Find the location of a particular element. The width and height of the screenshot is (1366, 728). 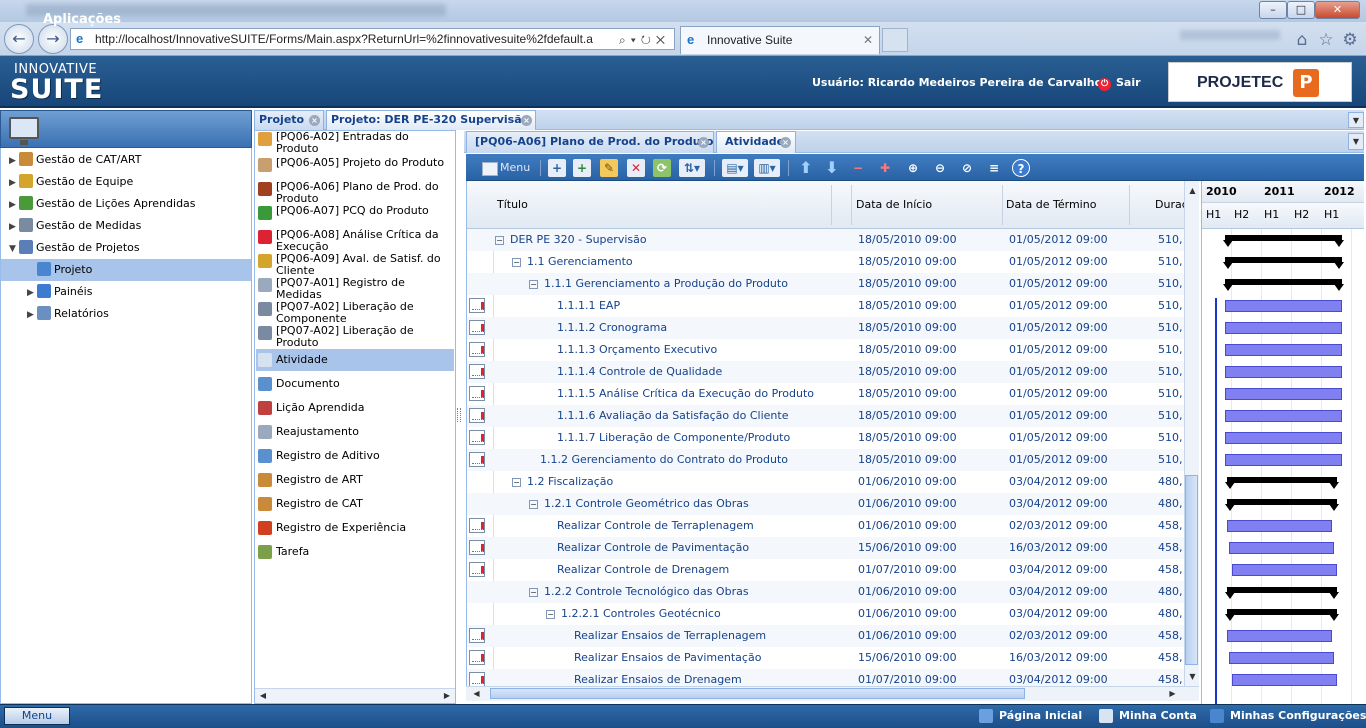

tools-gear-icon: ⚙ is located at coordinates (1350, 40).